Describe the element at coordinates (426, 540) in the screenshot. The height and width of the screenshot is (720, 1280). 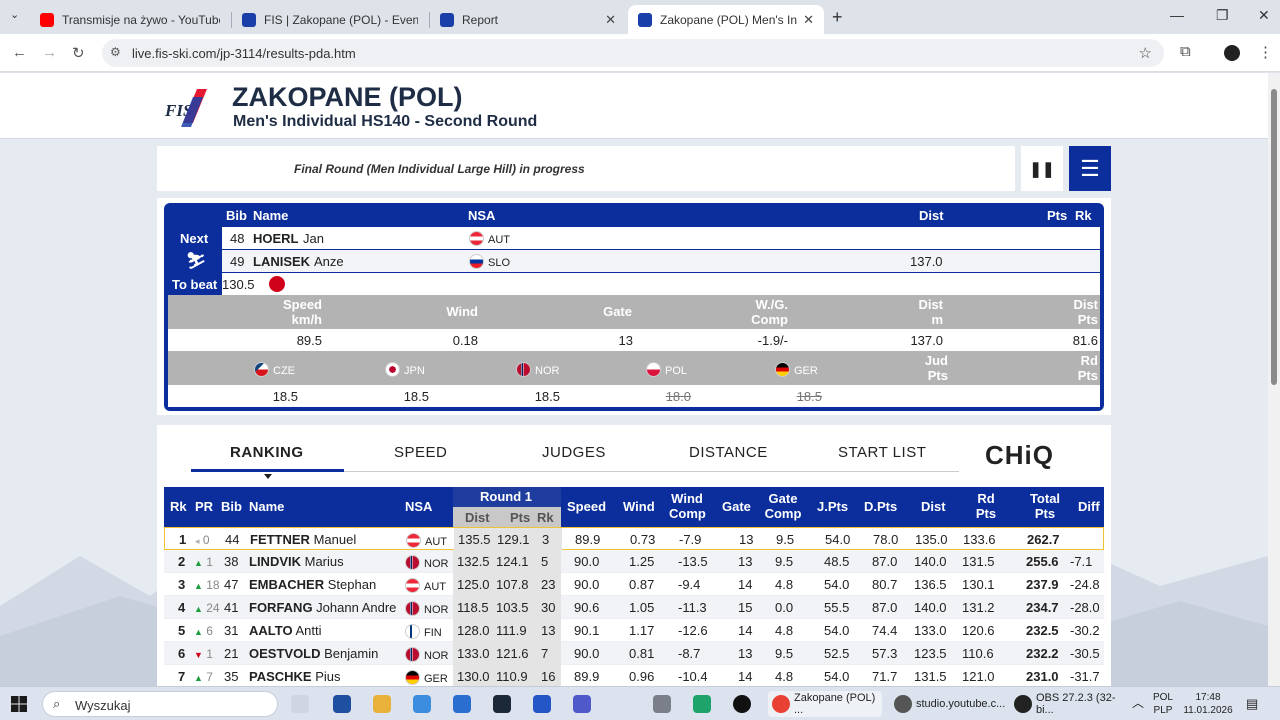
I see `cell-nsa: AUT` at that location.